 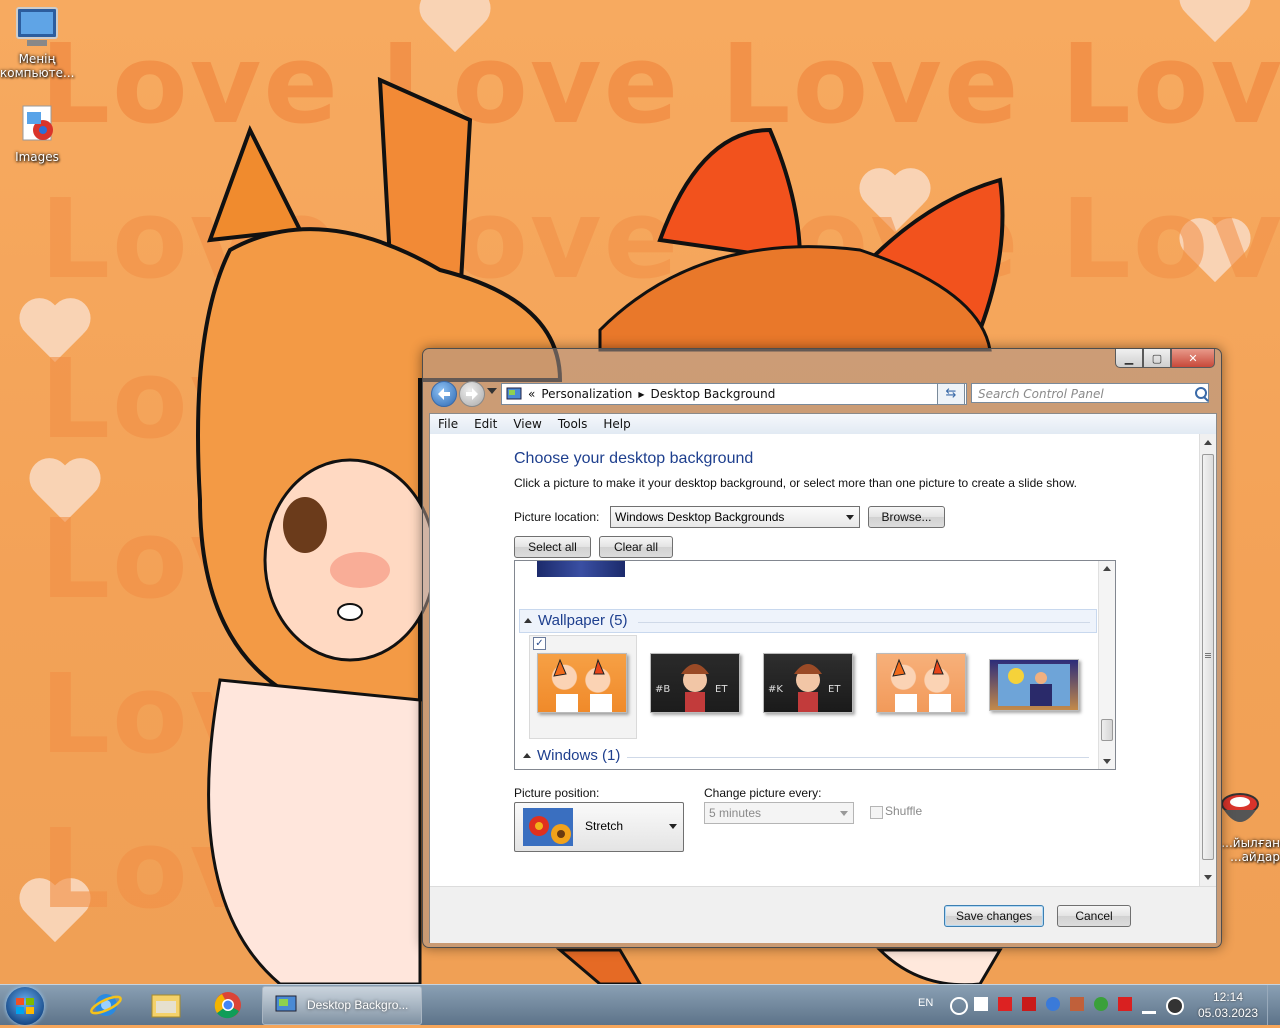 What do you see at coordinates (959, 1006) in the screenshot?
I see `globe-icon` at bounding box center [959, 1006].